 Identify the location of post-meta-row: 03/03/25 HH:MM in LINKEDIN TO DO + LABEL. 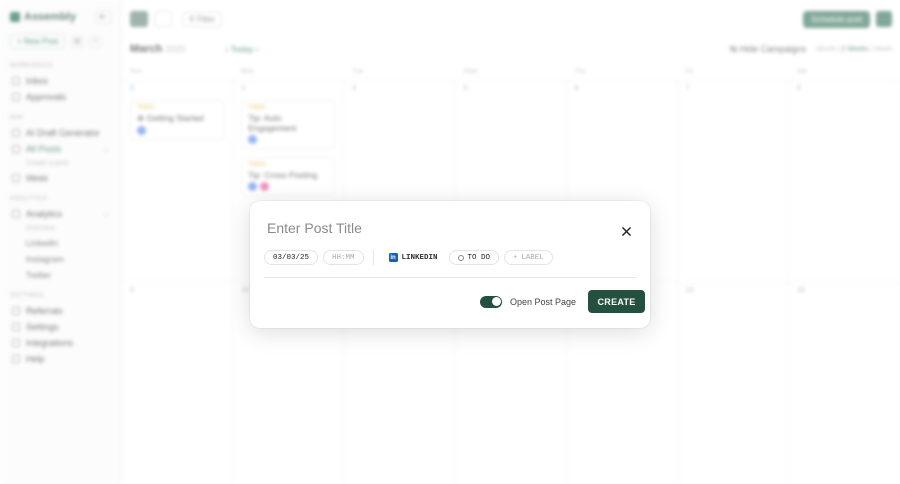
(408, 257).